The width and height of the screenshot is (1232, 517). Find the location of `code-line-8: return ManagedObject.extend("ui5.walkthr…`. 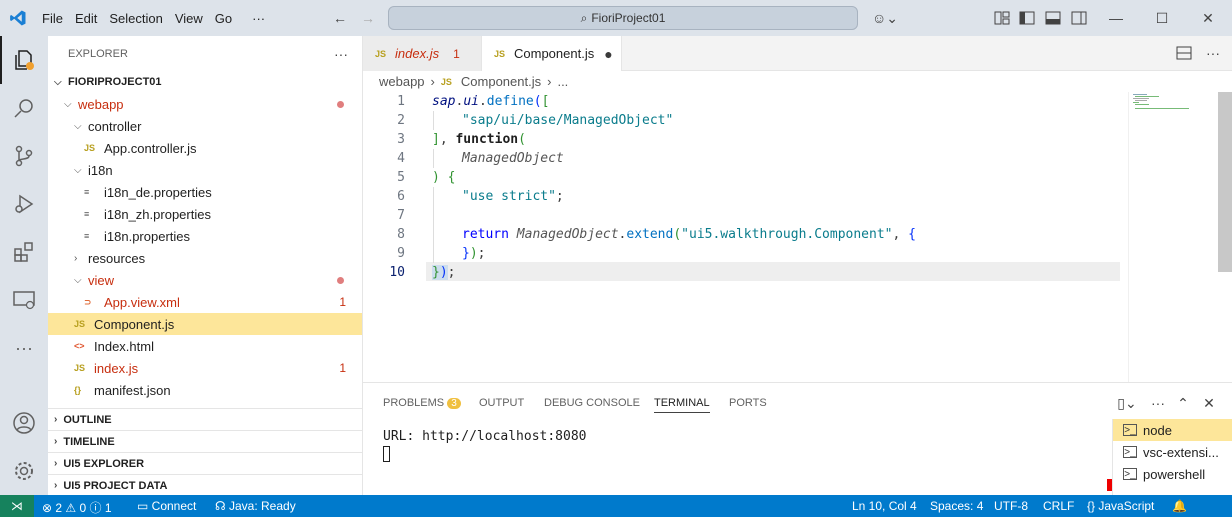

code-line-8: return ManagedObject.extend("ui5.walkthr… is located at coordinates (689, 234).